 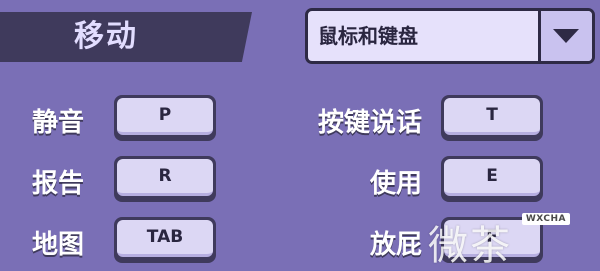 I want to click on chevron-down-icon, so click(x=566, y=36).